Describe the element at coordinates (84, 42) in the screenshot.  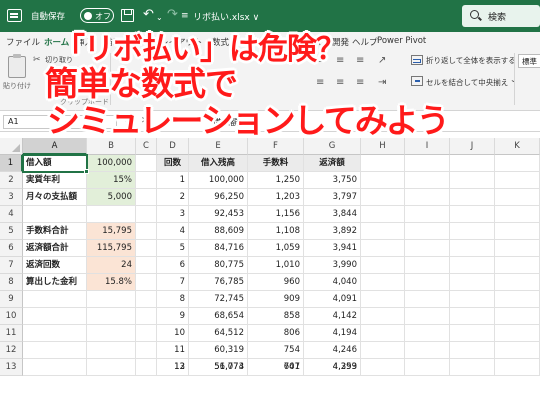
I see `tab-insert: 挿入` at that location.